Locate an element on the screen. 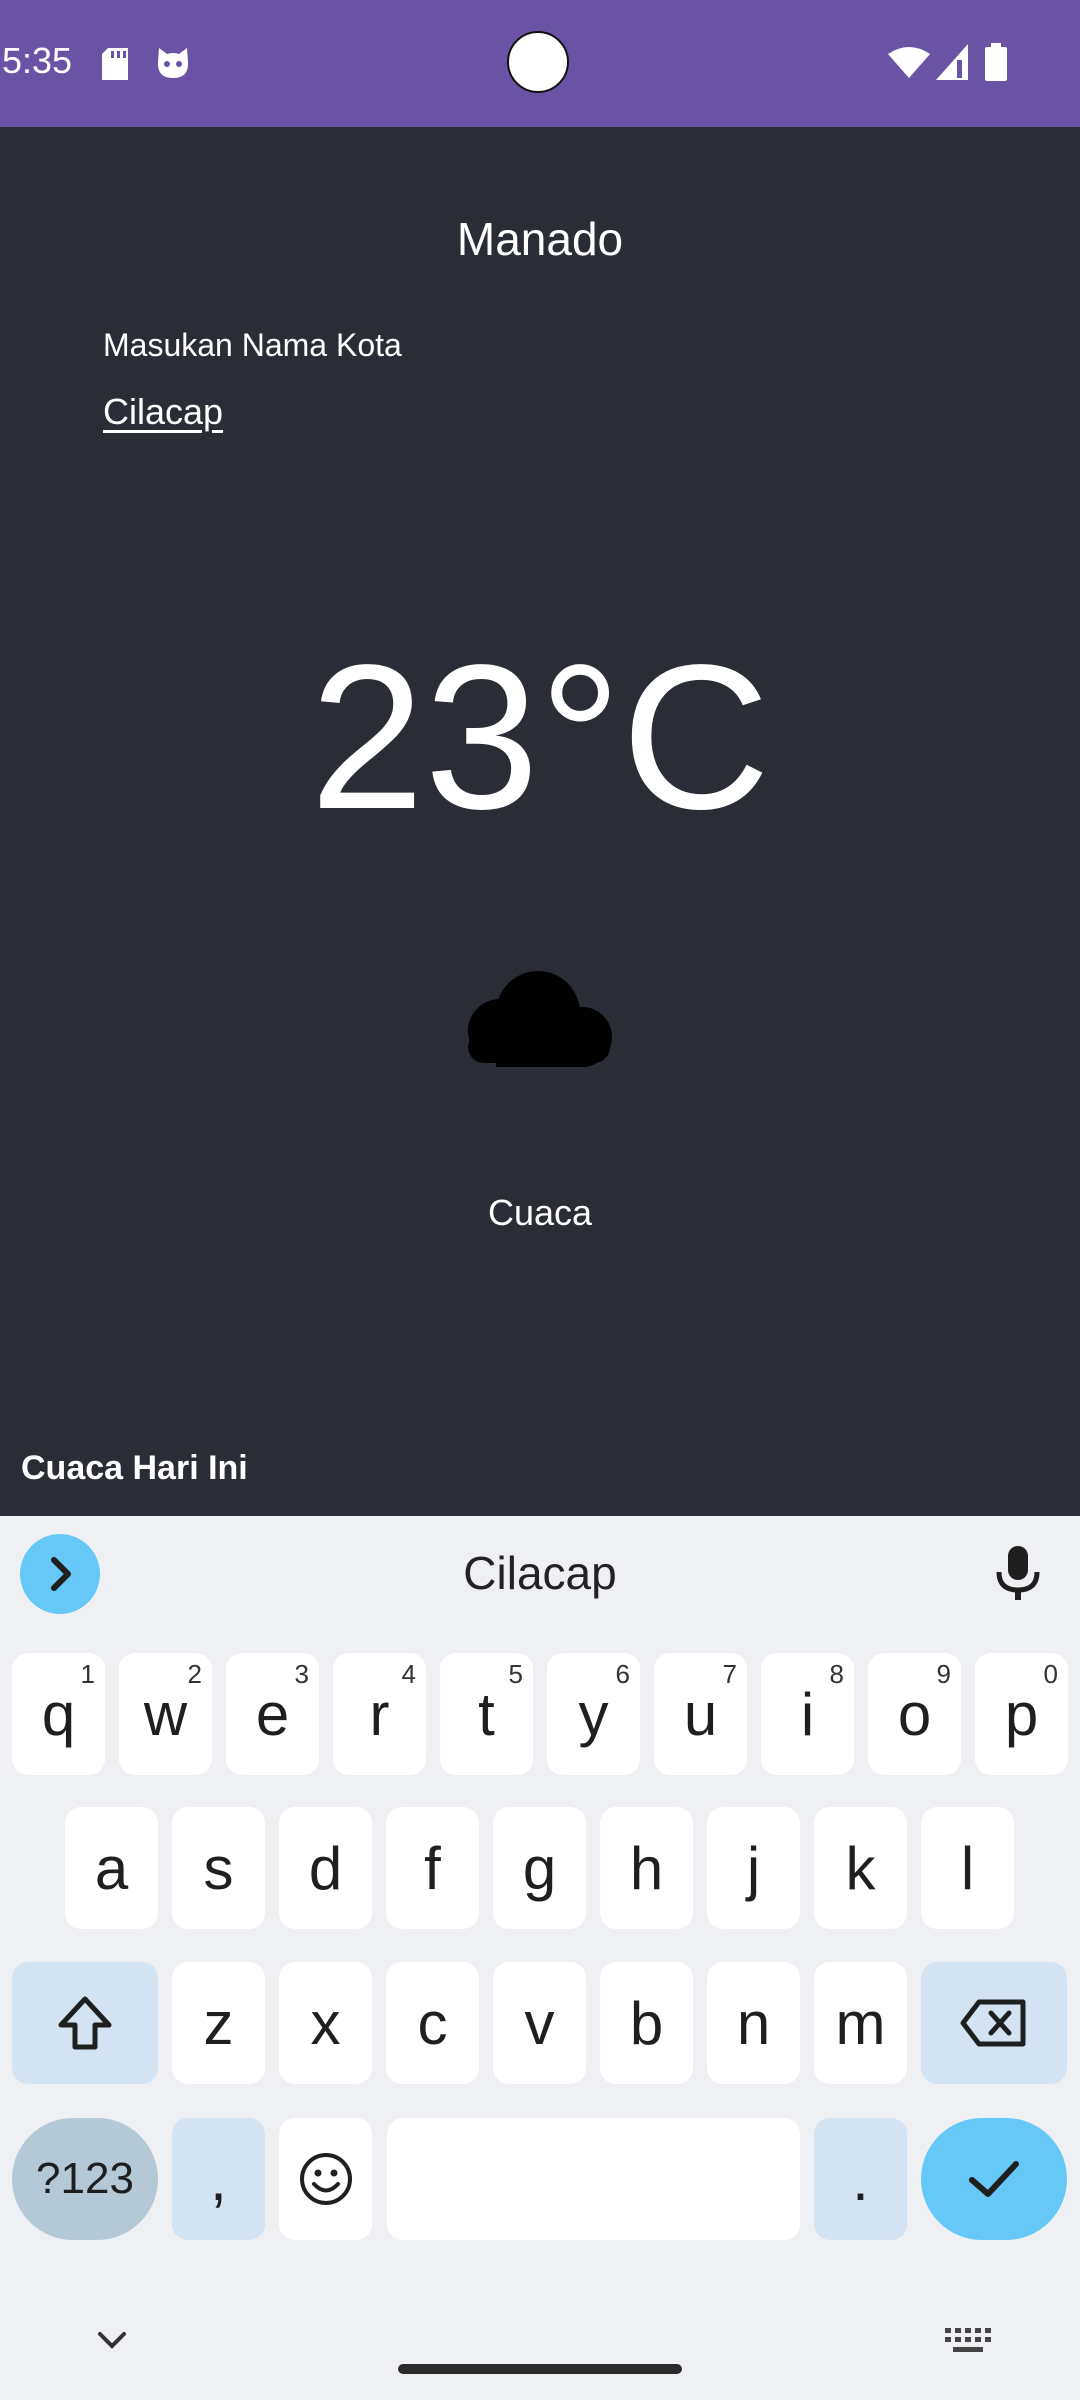  section-title: Cuaca Hari Ini is located at coordinates (134, 1468).